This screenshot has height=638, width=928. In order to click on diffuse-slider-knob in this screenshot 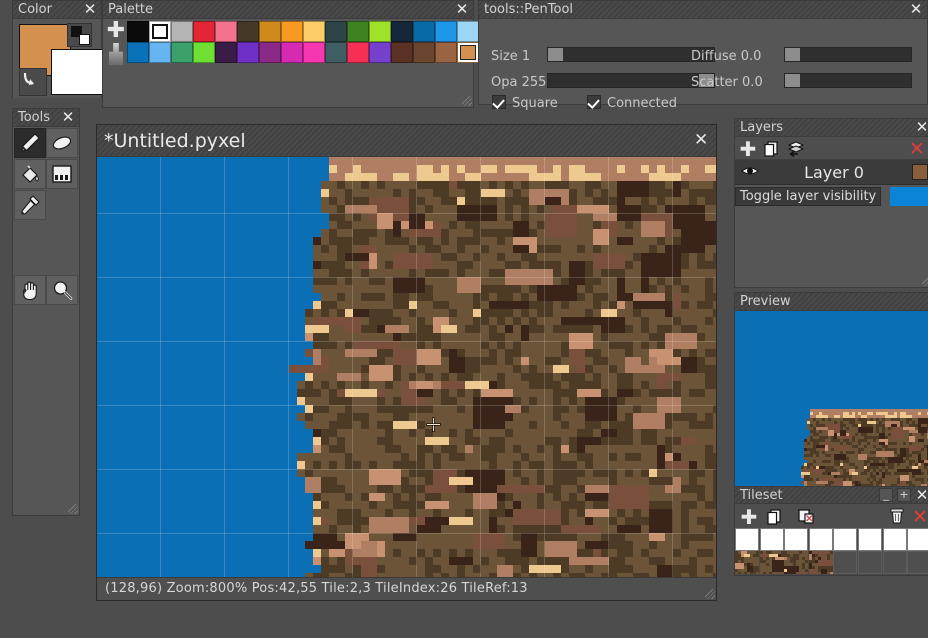, I will do `click(792, 54)`.